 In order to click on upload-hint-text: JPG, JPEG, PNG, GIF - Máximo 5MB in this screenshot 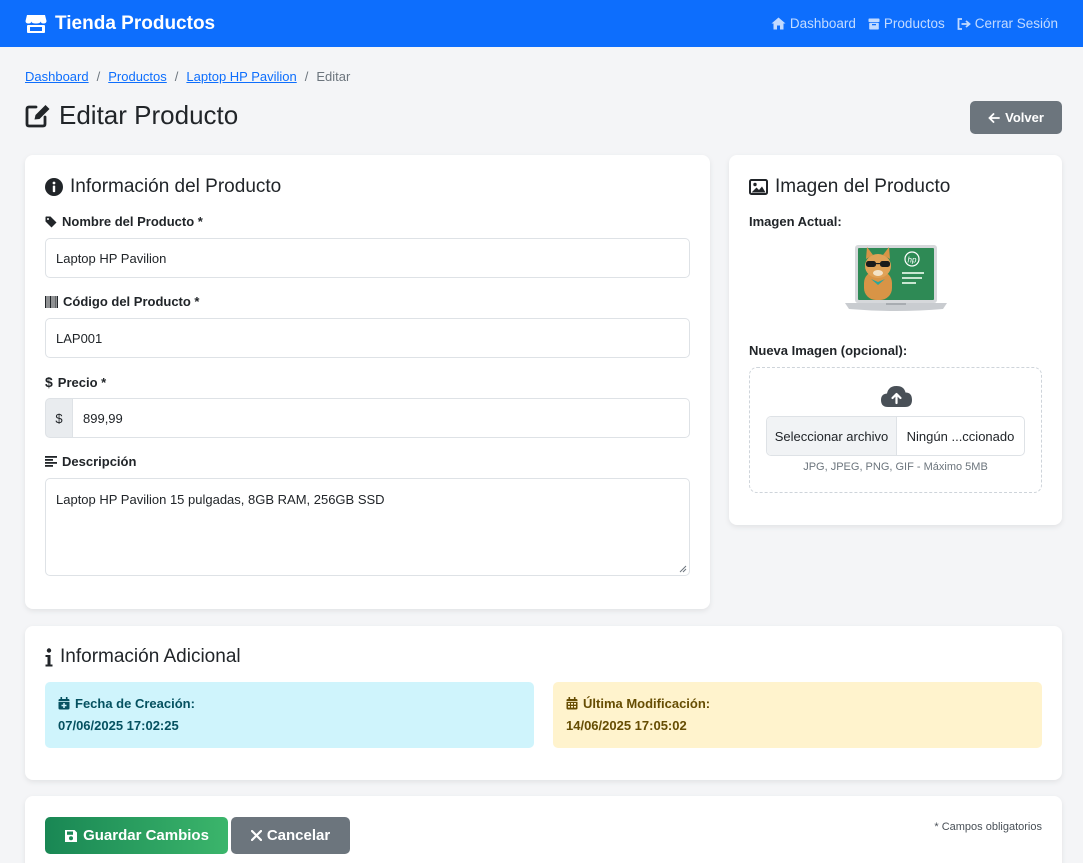, I will do `click(895, 467)`.